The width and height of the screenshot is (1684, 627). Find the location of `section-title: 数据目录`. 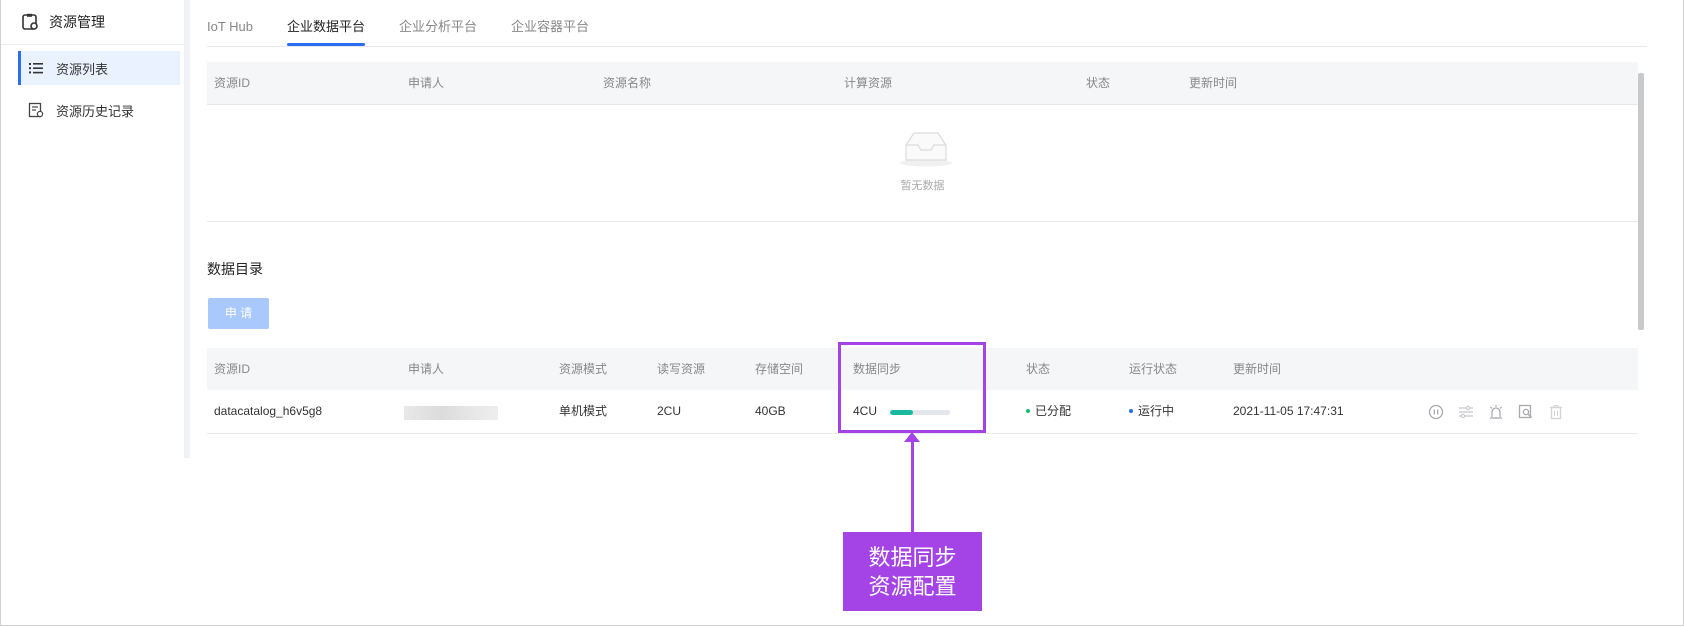

section-title: 数据目录 is located at coordinates (235, 269).